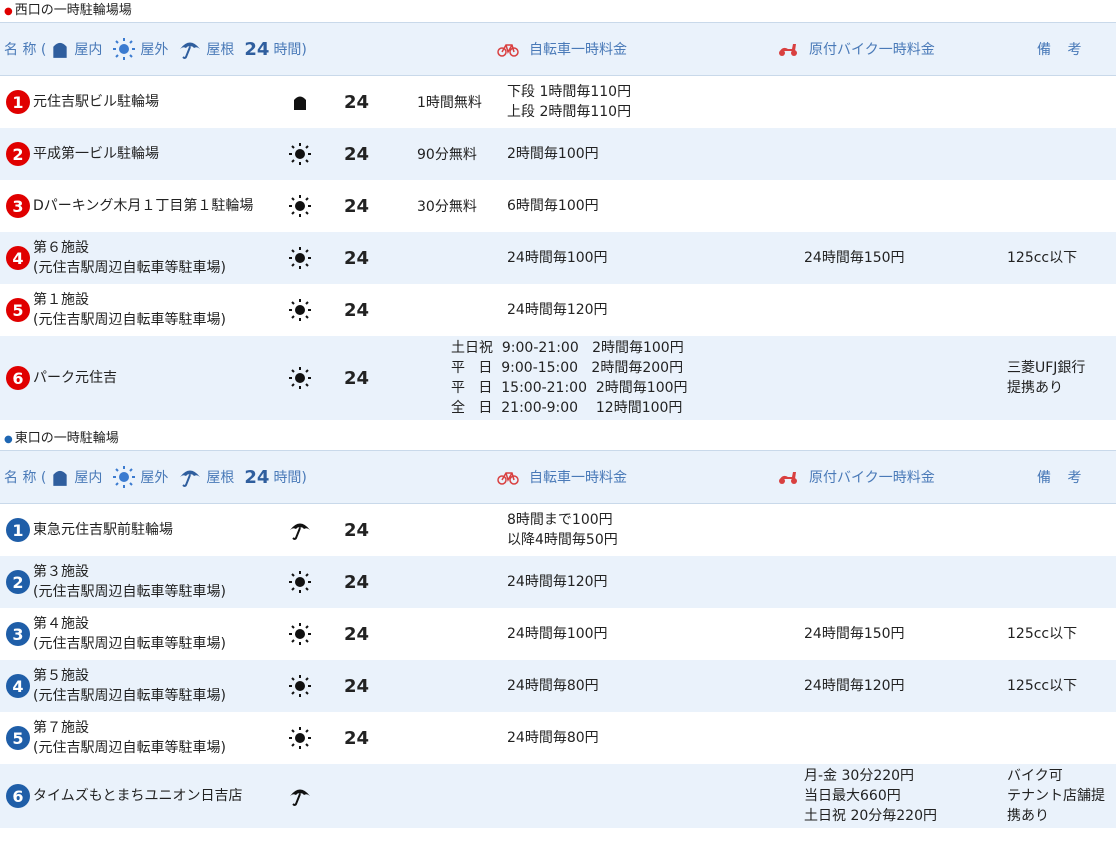 The width and height of the screenshot is (1116, 844). I want to click on facility-name-line: 第１施設, so click(61, 300).